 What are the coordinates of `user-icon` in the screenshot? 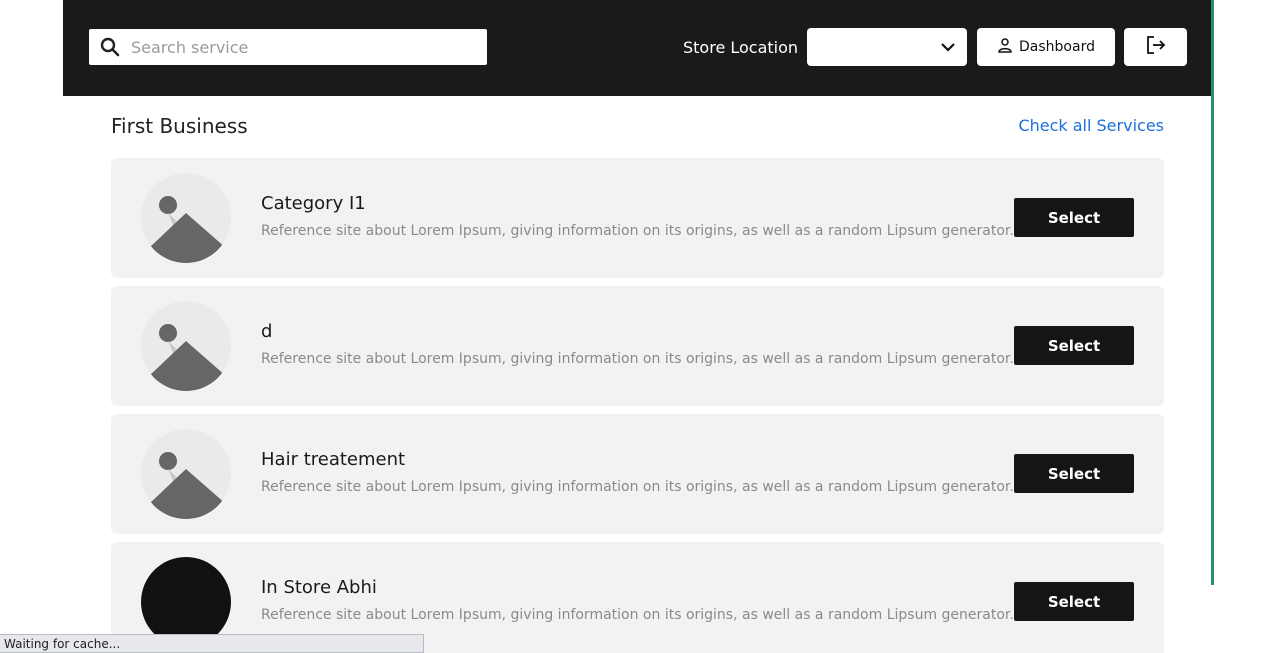 It's located at (1005, 47).